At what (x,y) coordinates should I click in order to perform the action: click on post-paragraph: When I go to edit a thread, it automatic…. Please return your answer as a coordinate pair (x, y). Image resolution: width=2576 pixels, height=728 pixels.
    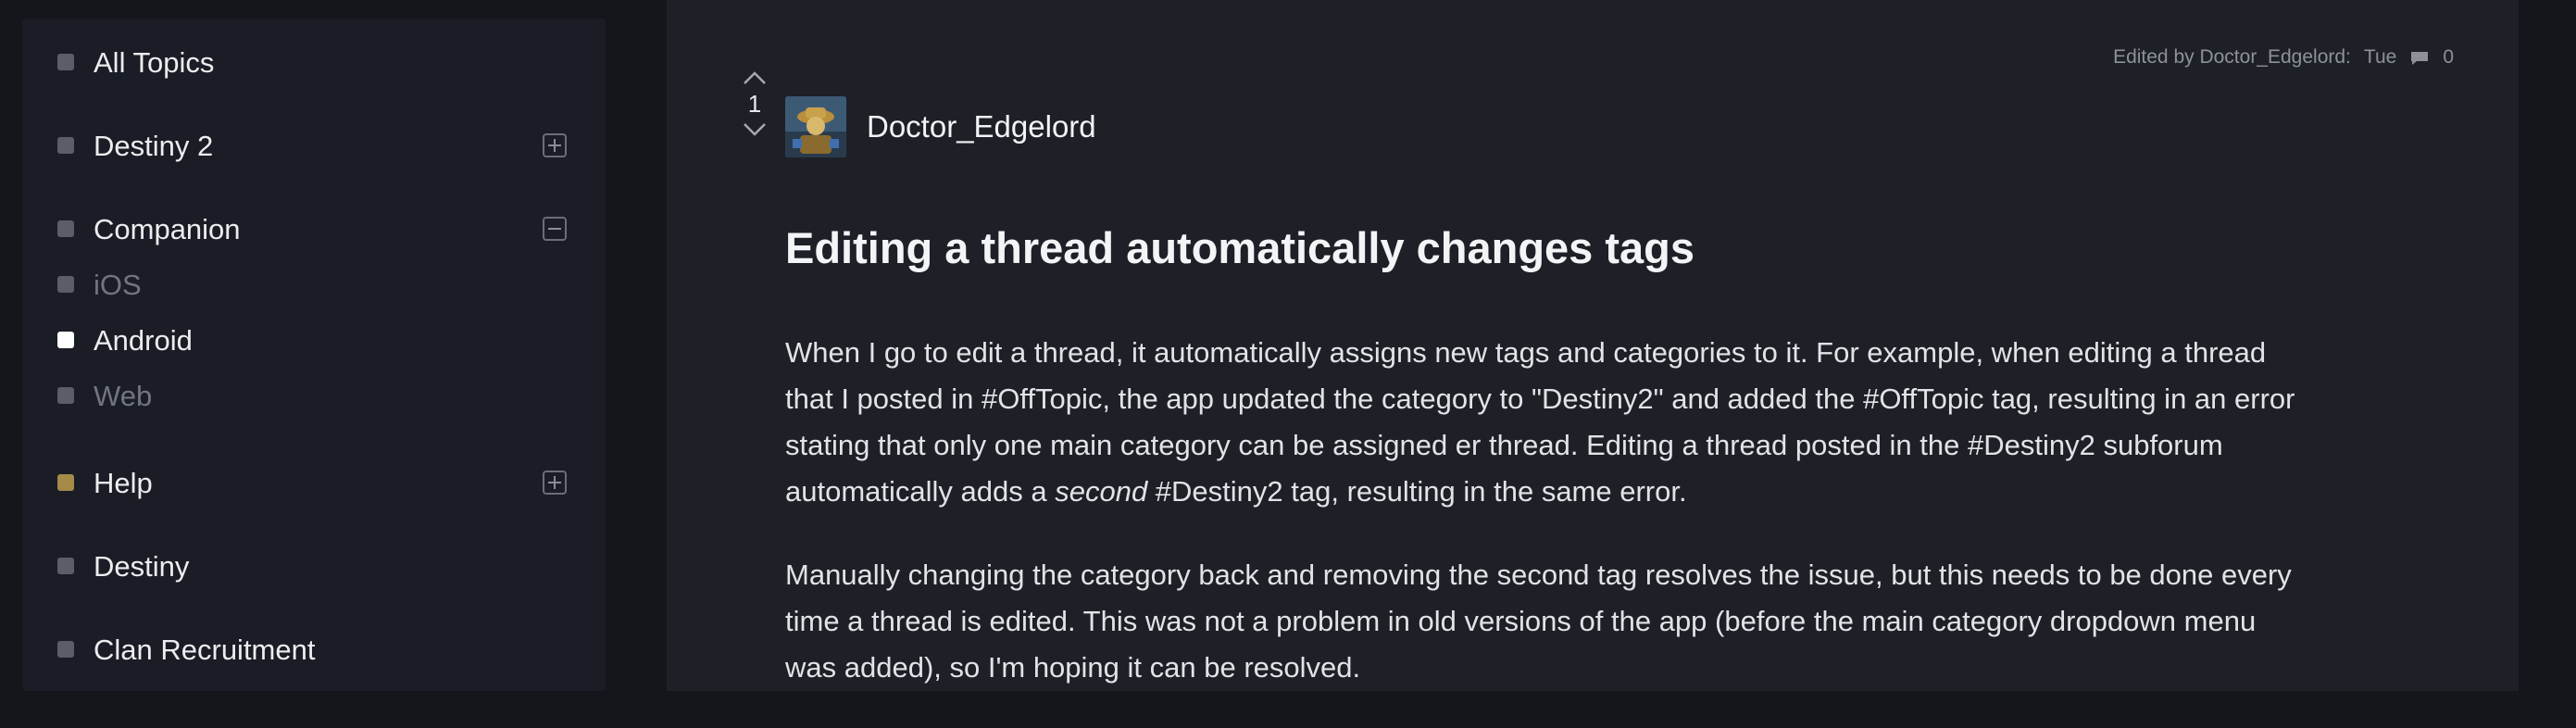
    Looking at the image, I should click on (1540, 422).